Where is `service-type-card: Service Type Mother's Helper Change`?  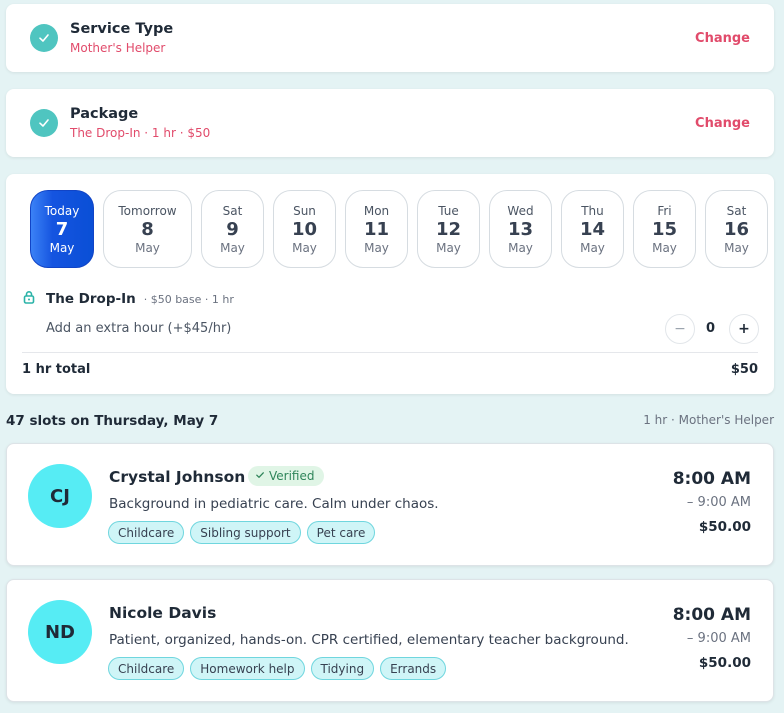 service-type-card: Service Type Mother's Helper Change is located at coordinates (390, 38).